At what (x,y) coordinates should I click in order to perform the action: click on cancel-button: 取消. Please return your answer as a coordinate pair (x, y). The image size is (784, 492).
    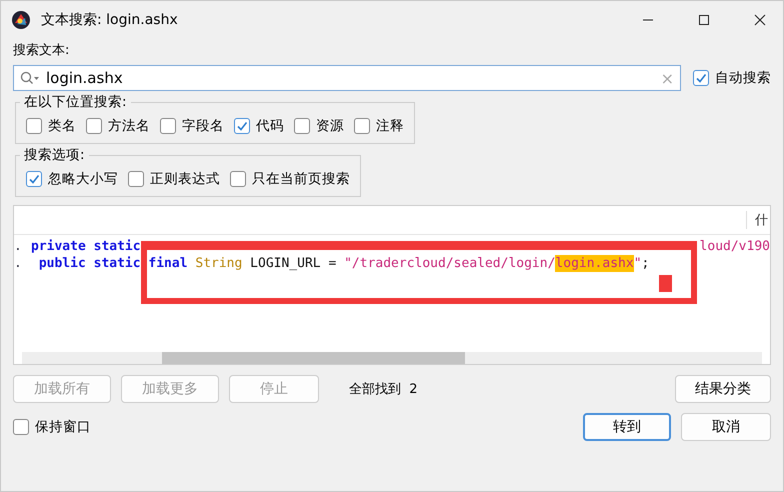
    Looking at the image, I should click on (726, 427).